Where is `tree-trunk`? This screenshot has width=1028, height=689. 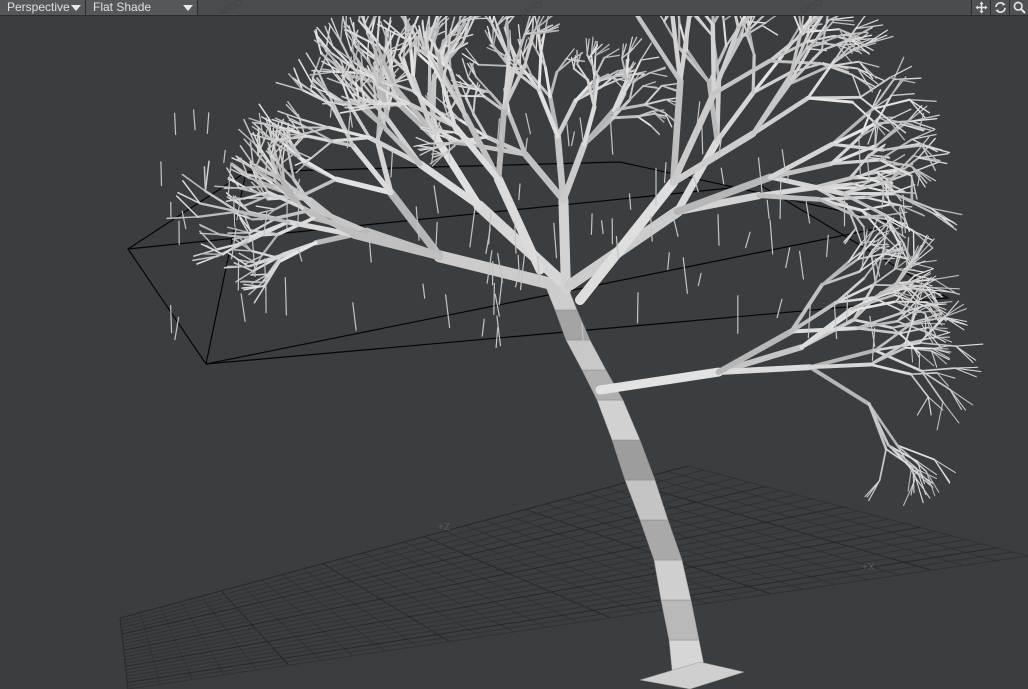 tree-trunk is located at coordinates (644, 486).